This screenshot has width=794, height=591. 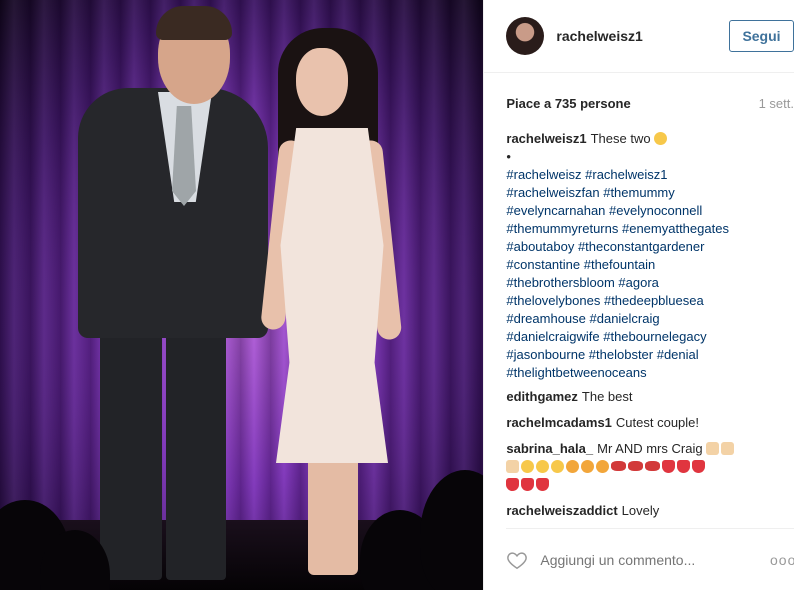 What do you see at coordinates (599, 36) in the screenshot?
I see `header-username: rachelweisz1` at bounding box center [599, 36].